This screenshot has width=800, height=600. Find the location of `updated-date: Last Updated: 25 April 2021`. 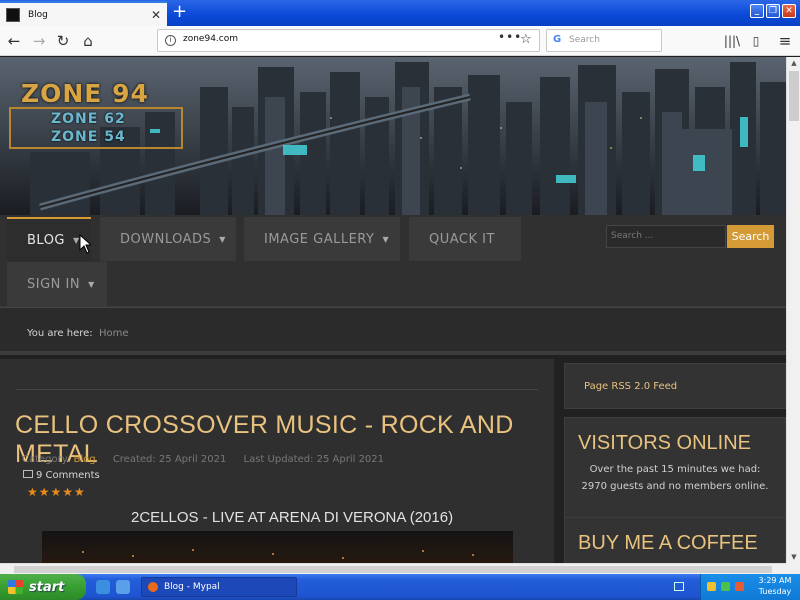

updated-date: Last Updated: 25 April 2021 is located at coordinates (314, 459).